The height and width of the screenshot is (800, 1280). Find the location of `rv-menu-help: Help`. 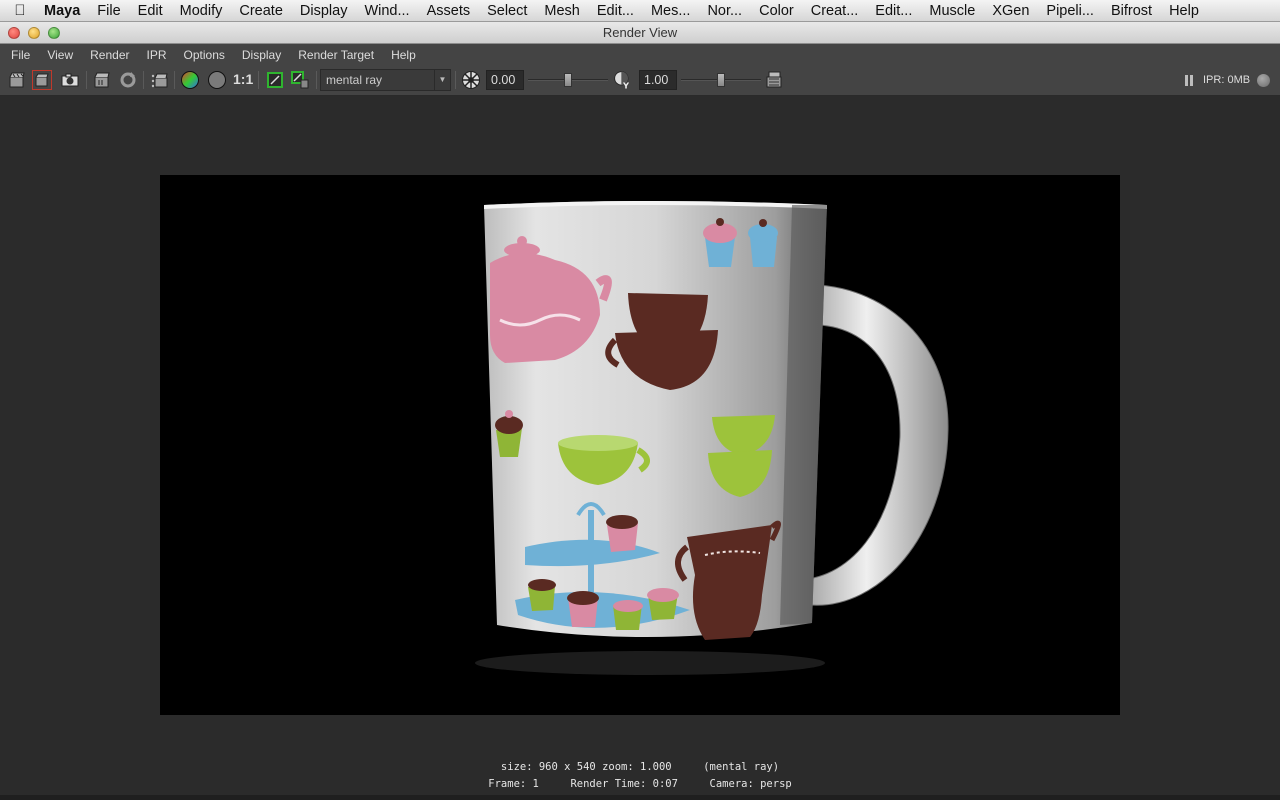

rv-menu-help: Help is located at coordinates (404, 55).